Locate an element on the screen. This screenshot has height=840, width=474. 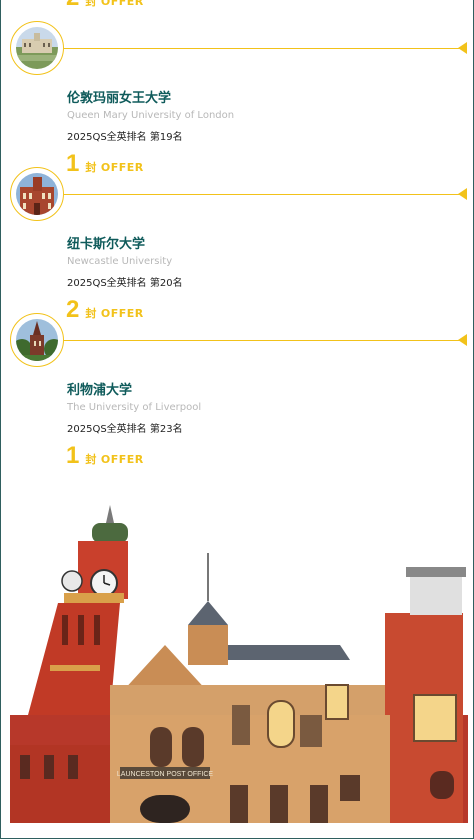
university-name-en: Queen Mary University of London is located at coordinates (151, 115).